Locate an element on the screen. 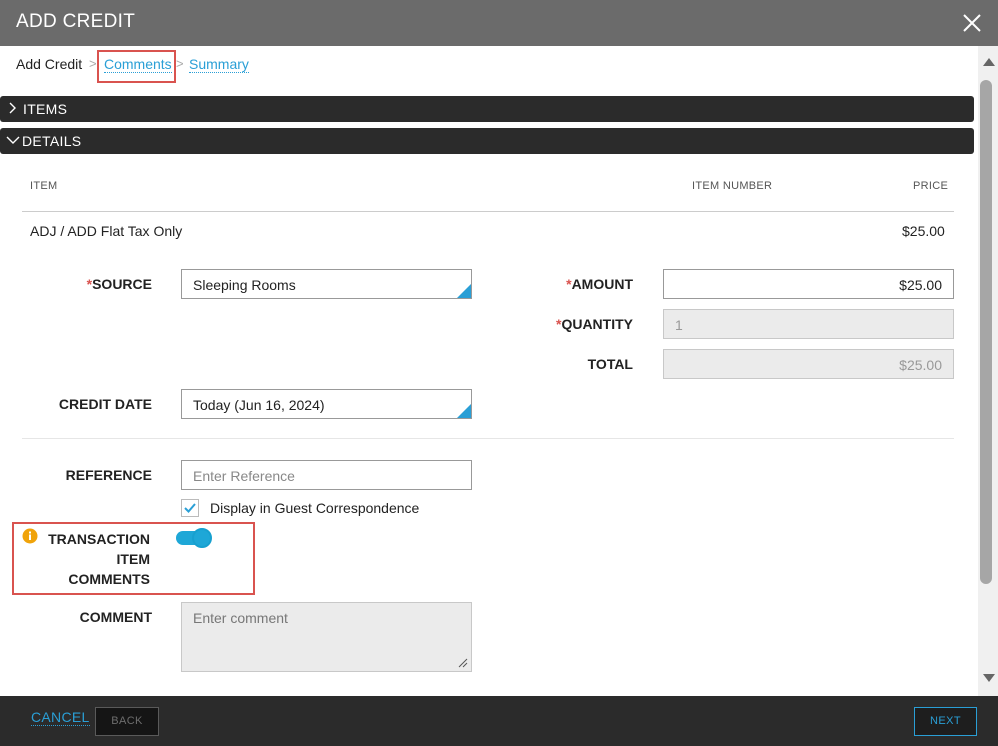 The image size is (998, 746). quantity-input: 1 is located at coordinates (808, 324).